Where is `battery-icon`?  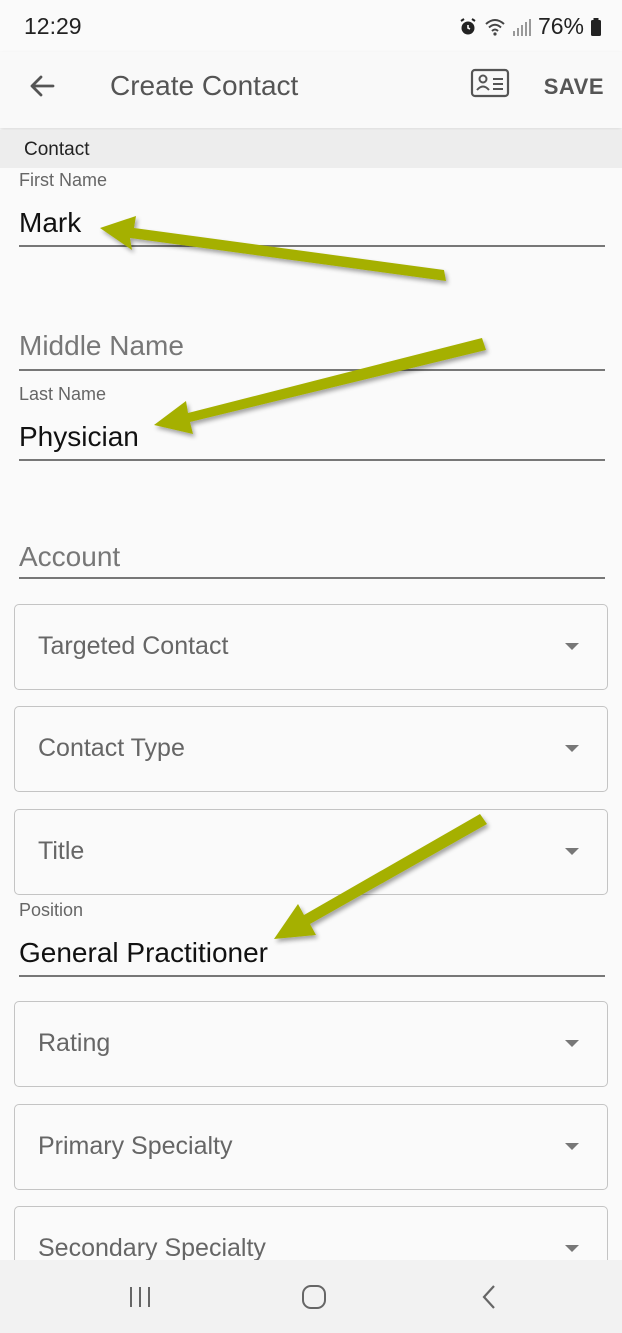 battery-icon is located at coordinates (596, 26).